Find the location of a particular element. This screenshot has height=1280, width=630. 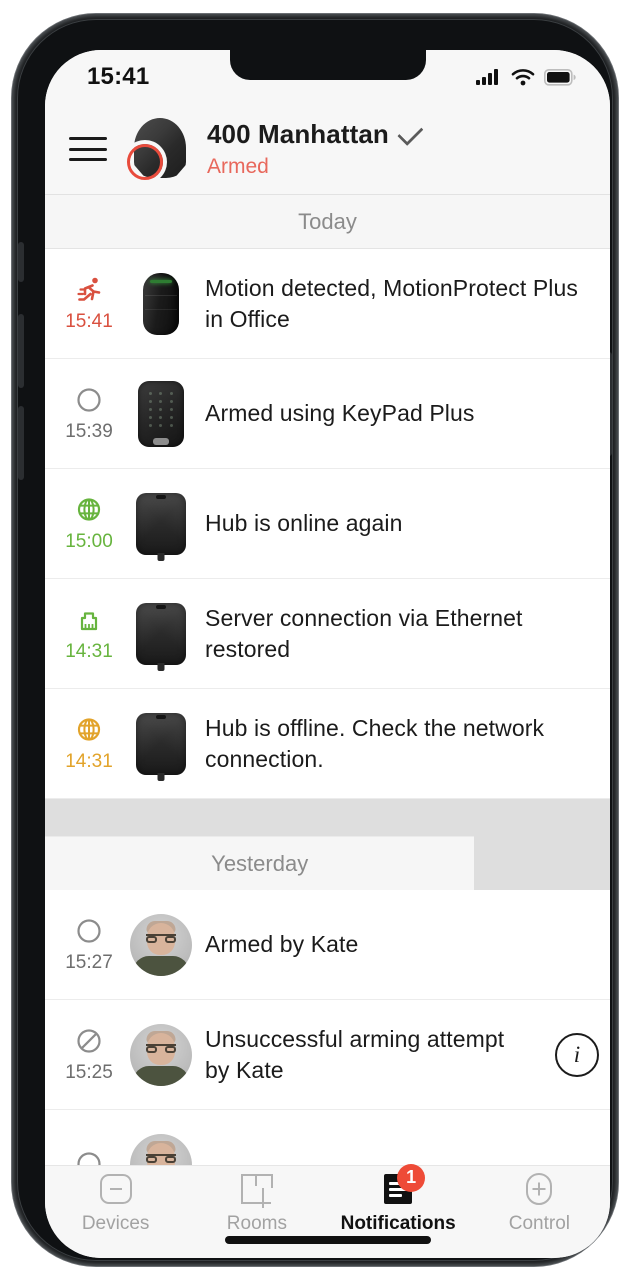

home-indicator is located at coordinates (327, 1240).